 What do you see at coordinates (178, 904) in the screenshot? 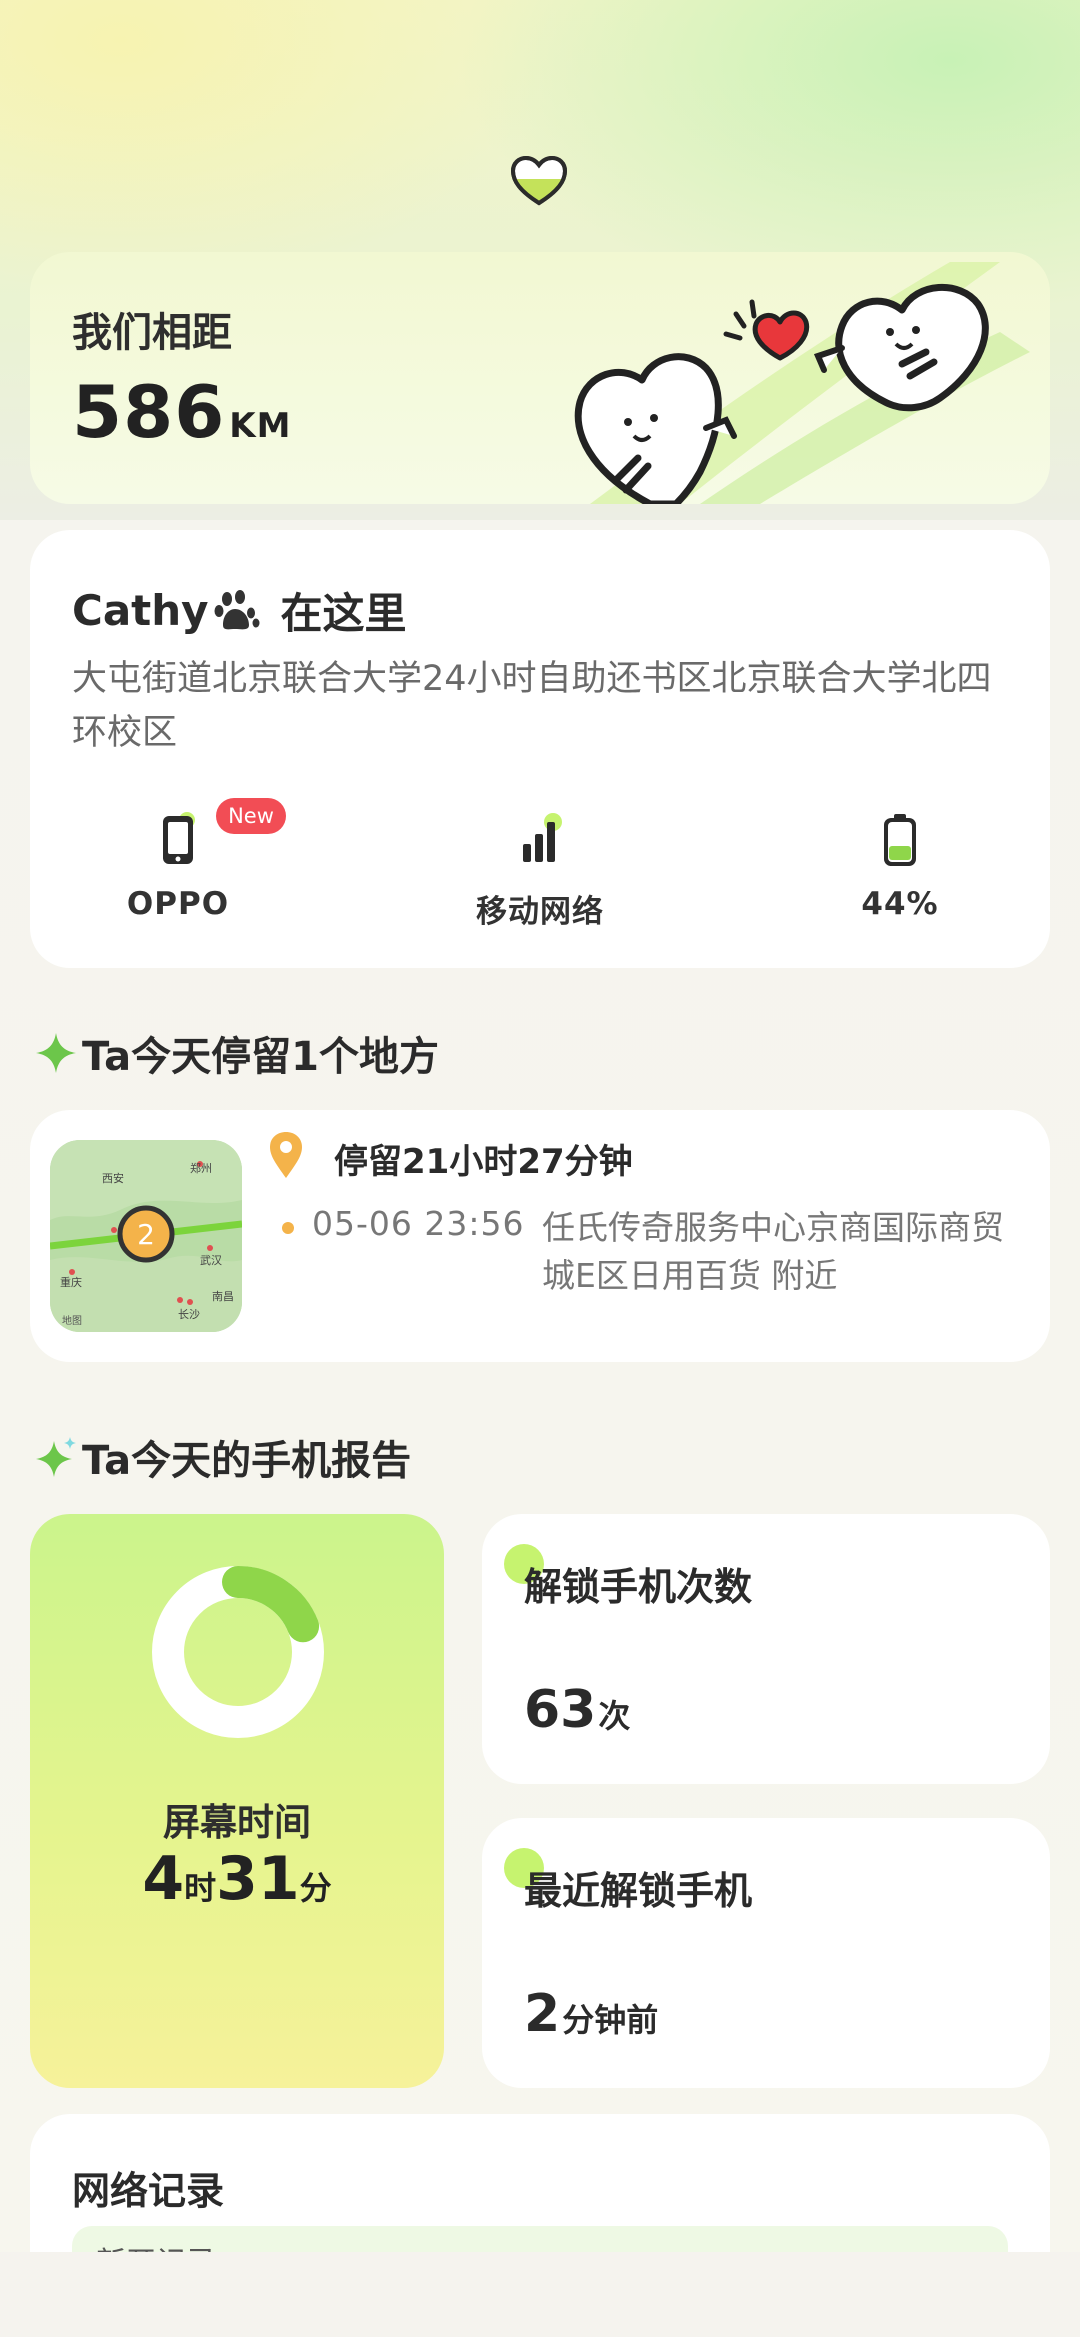
I see `device-label: OPPO` at bounding box center [178, 904].